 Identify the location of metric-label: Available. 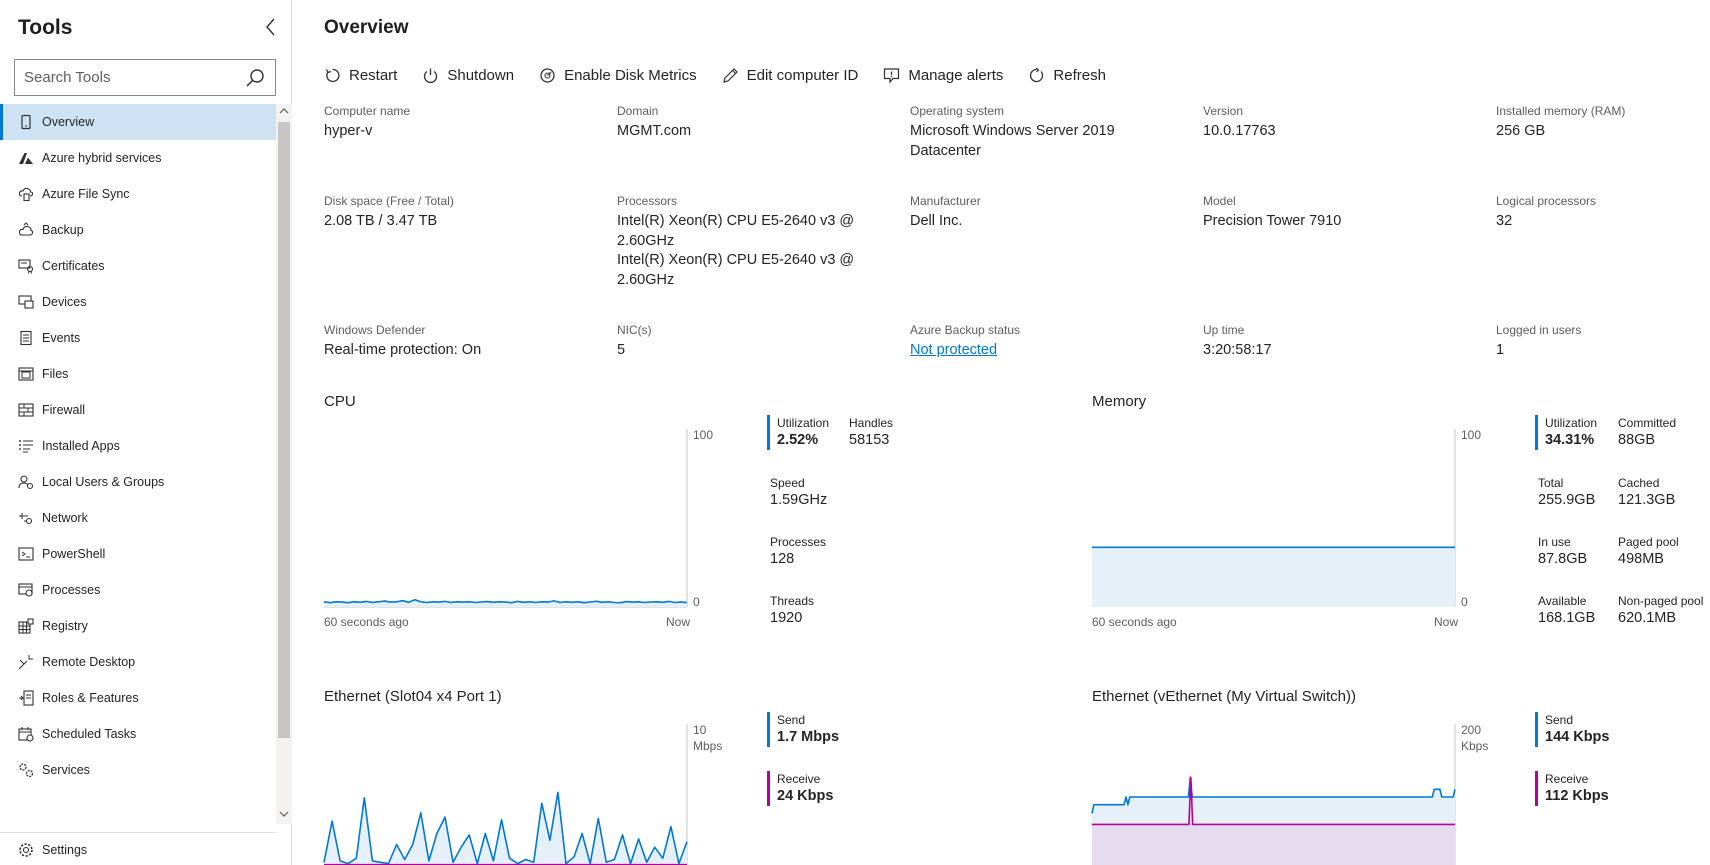
(1562, 601).